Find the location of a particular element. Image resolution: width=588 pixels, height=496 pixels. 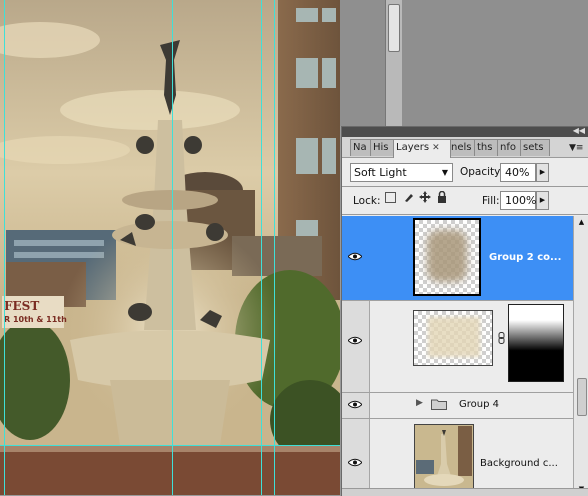

opacity-slider-button: ▶ is located at coordinates (542, 172).